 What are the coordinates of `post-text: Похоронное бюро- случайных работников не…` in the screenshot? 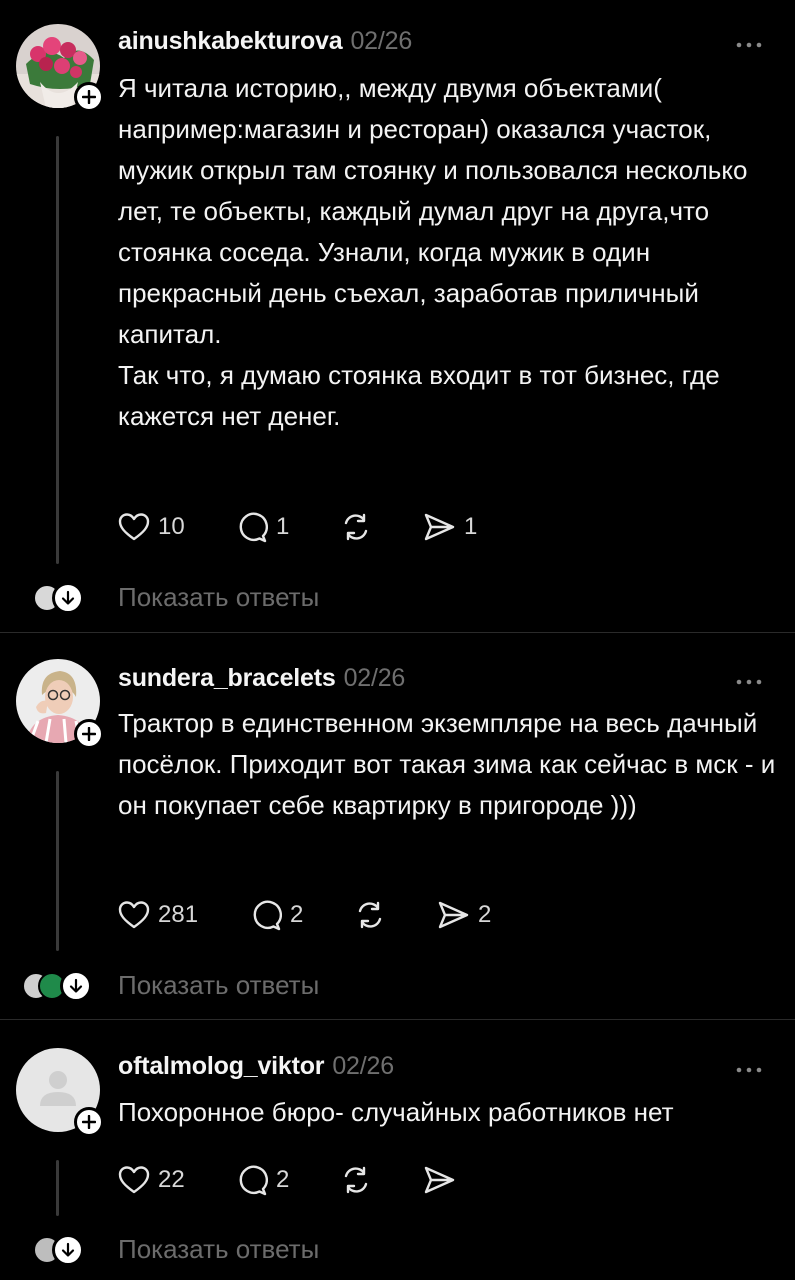 It's located at (396, 1112).